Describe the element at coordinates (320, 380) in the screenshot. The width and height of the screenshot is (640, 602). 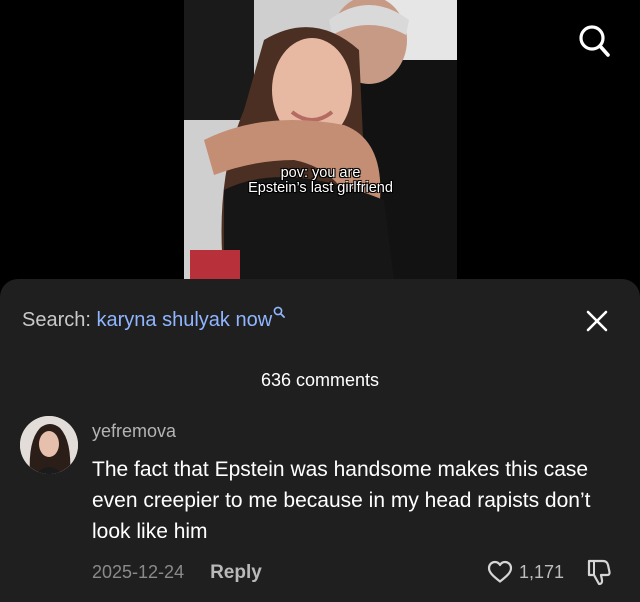
I see `comments-count: 636 comments` at that location.